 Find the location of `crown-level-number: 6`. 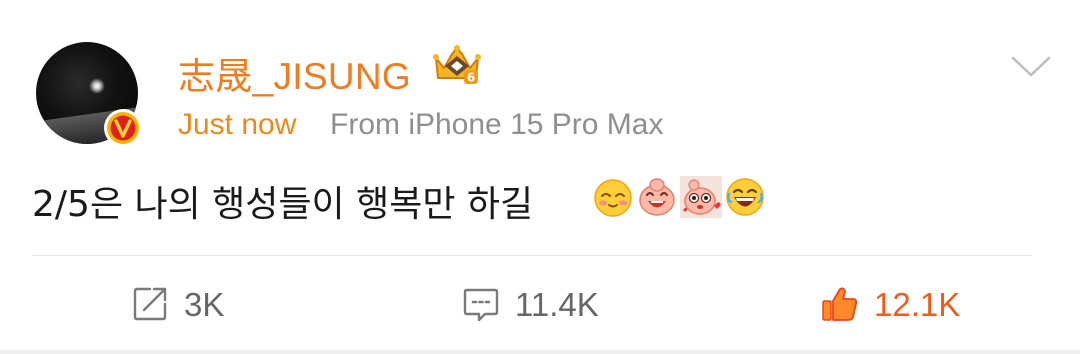

crown-level-number: 6 is located at coordinates (471, 78).